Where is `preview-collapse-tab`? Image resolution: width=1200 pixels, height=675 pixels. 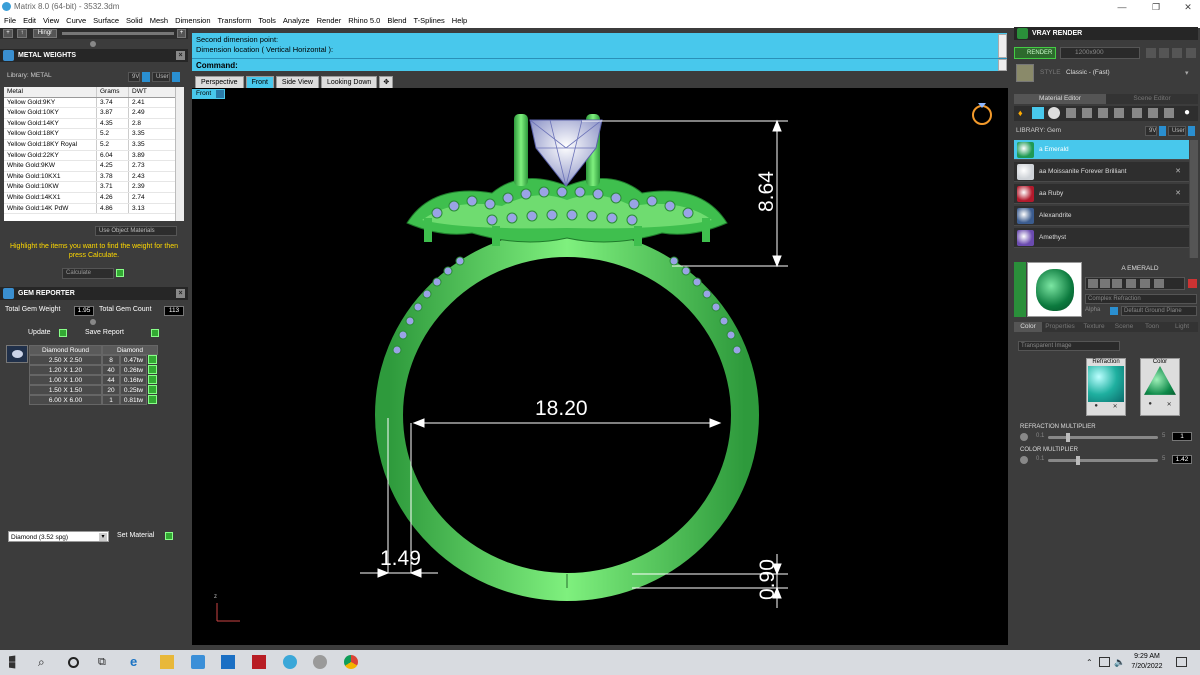
preview-collapse-tab is located at coordinates (1020, 289).